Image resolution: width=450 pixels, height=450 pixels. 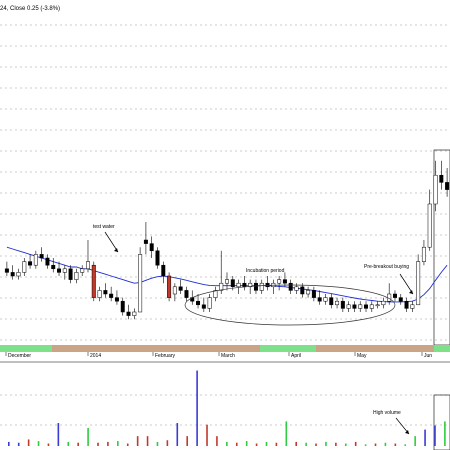 What do you see at coordinates (19, 356) in the screenshot?
I see `x-tick-label: December` at bounding box center [19, 356].